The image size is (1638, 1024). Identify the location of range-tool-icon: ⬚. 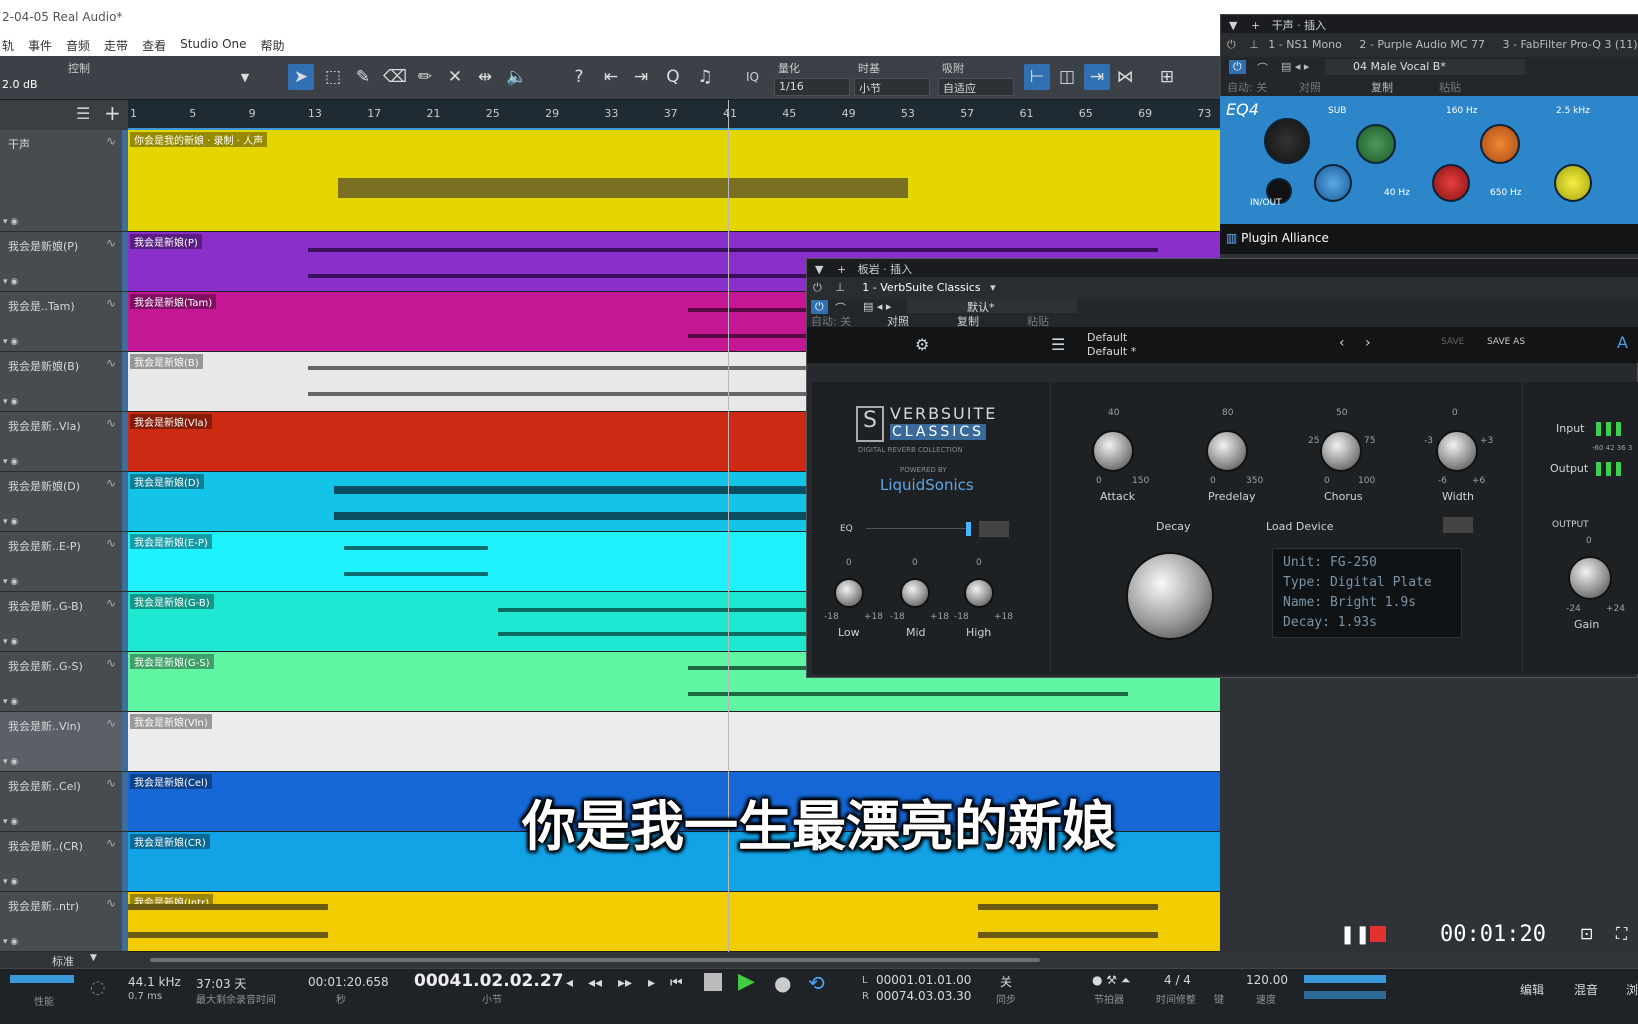
(333, 77).